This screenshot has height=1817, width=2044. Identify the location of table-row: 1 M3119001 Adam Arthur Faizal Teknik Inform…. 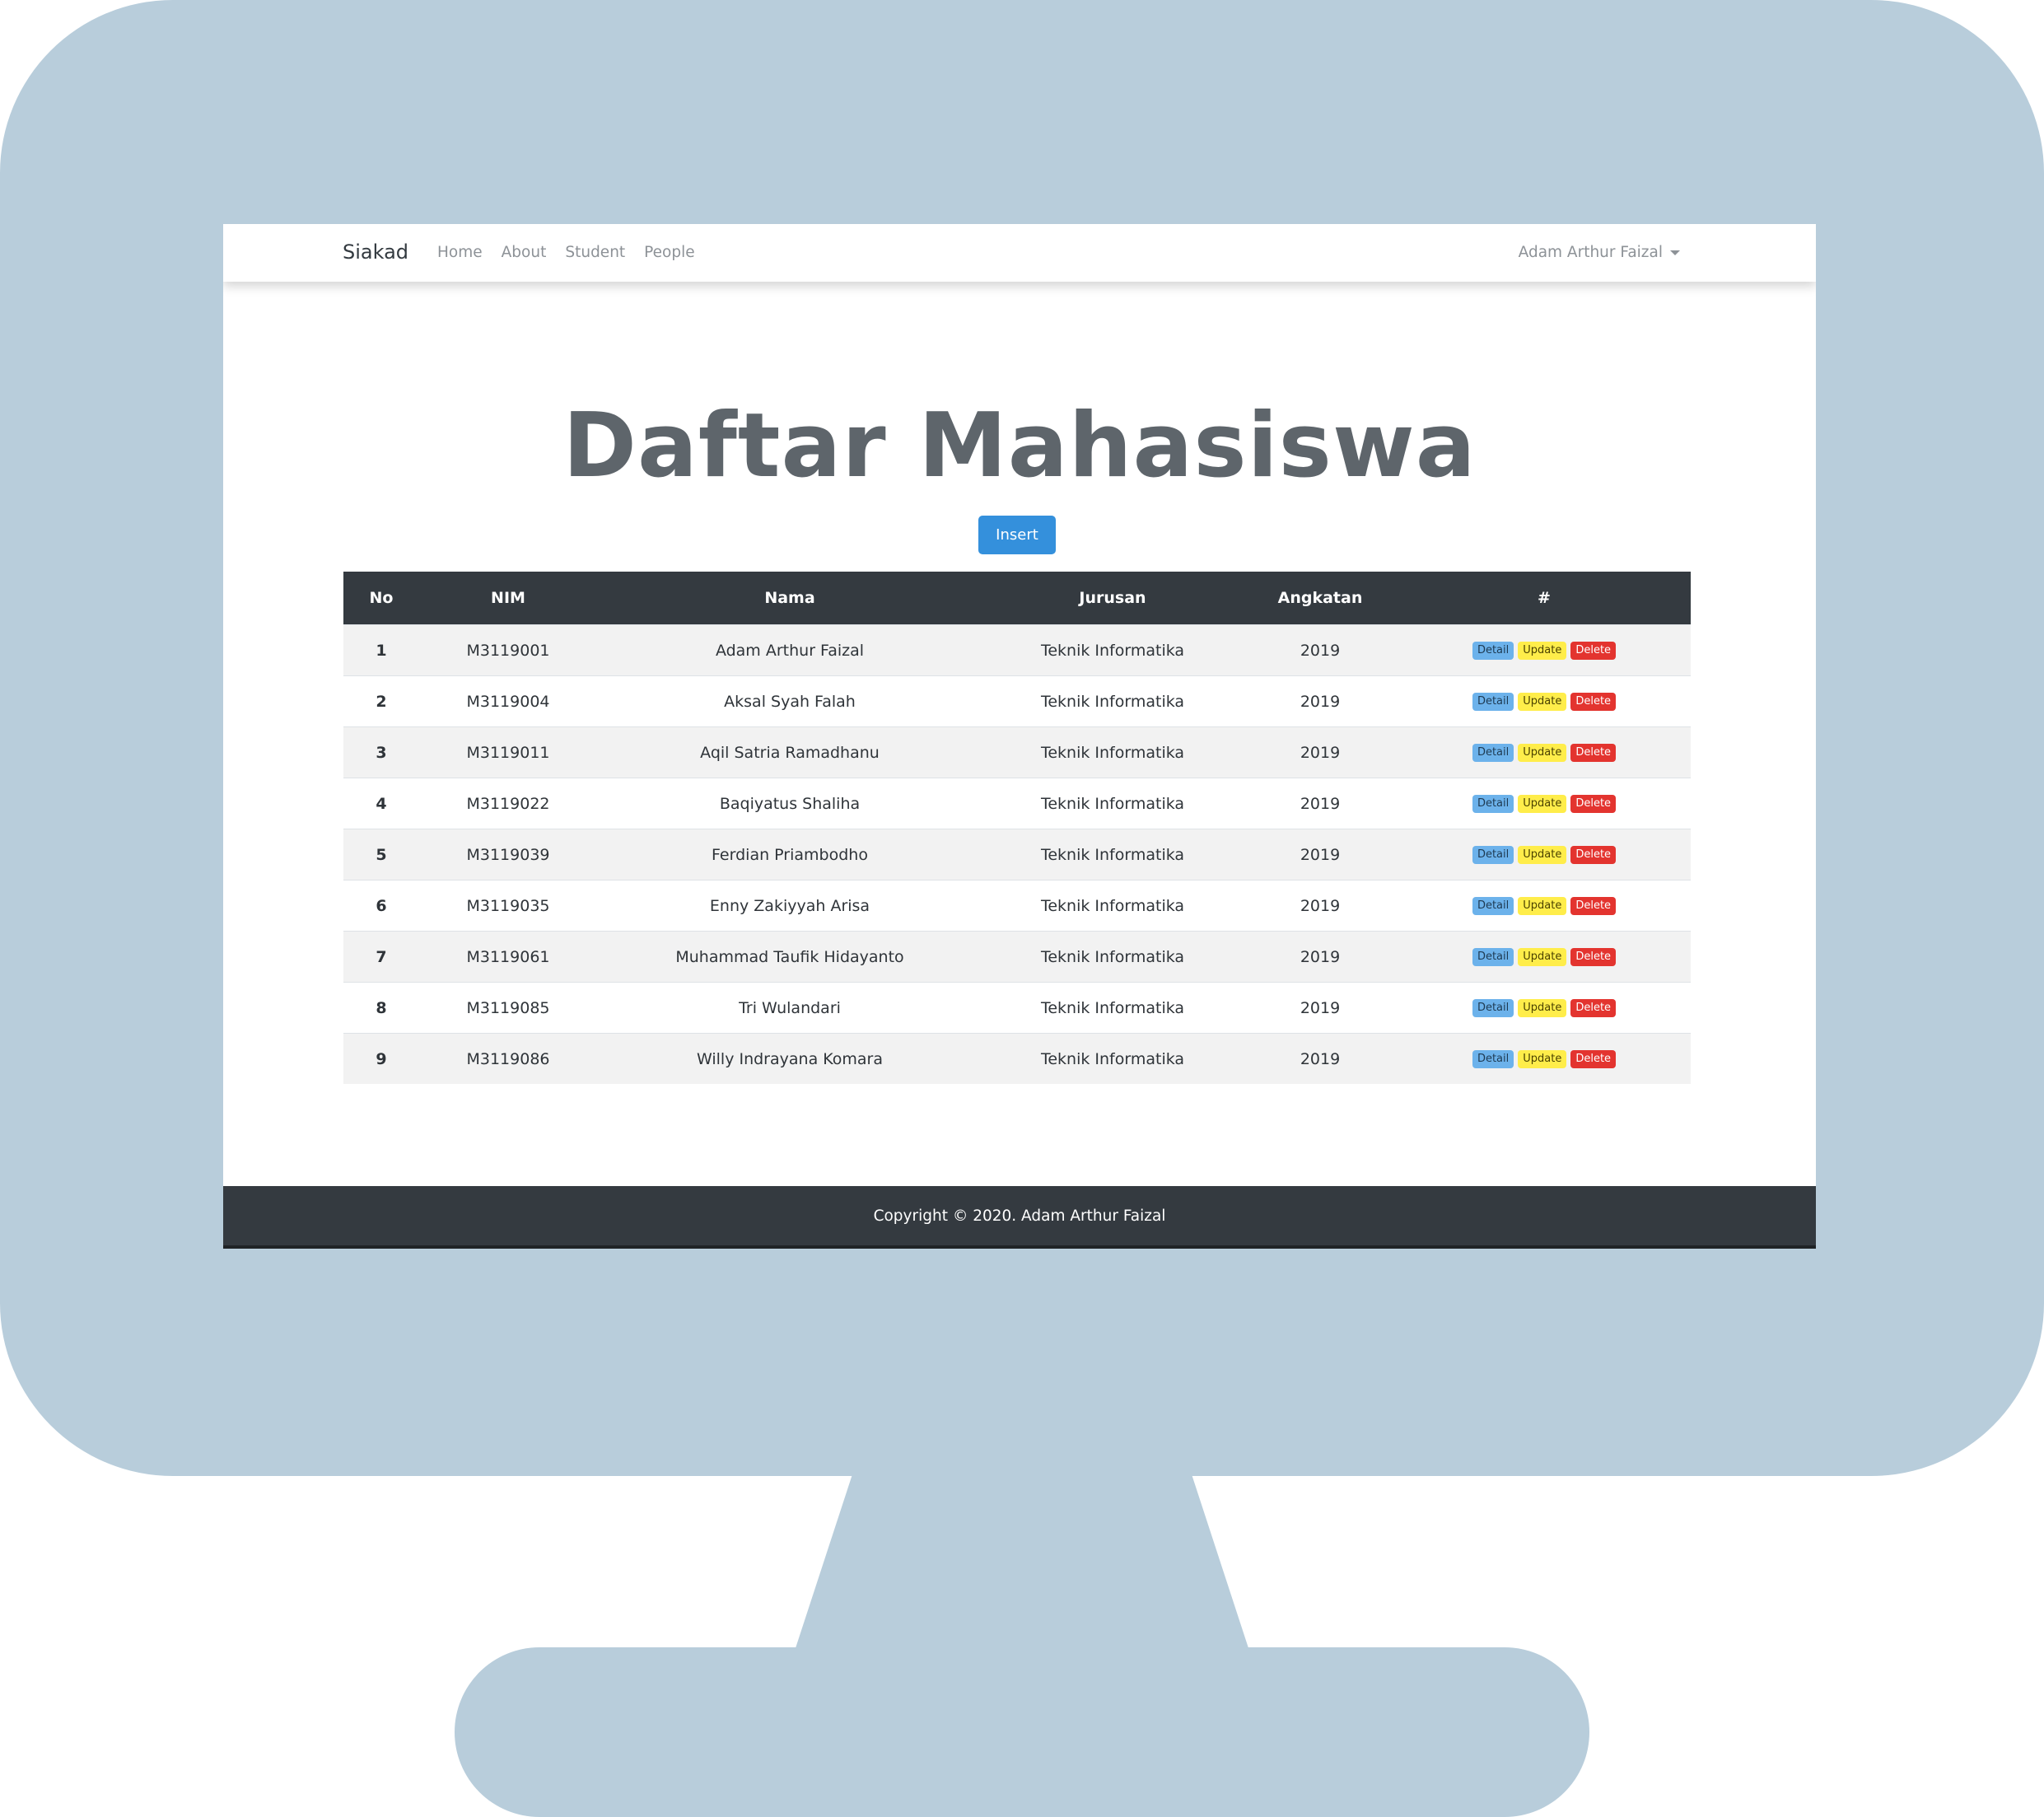
(1017, 650).